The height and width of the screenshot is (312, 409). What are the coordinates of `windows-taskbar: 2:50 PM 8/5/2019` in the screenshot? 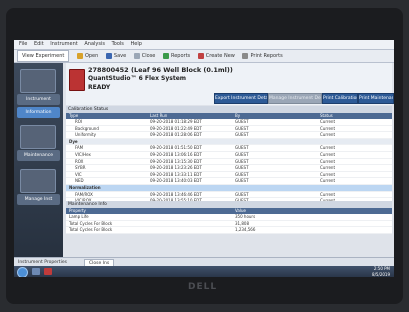 It's located at (204, 271).